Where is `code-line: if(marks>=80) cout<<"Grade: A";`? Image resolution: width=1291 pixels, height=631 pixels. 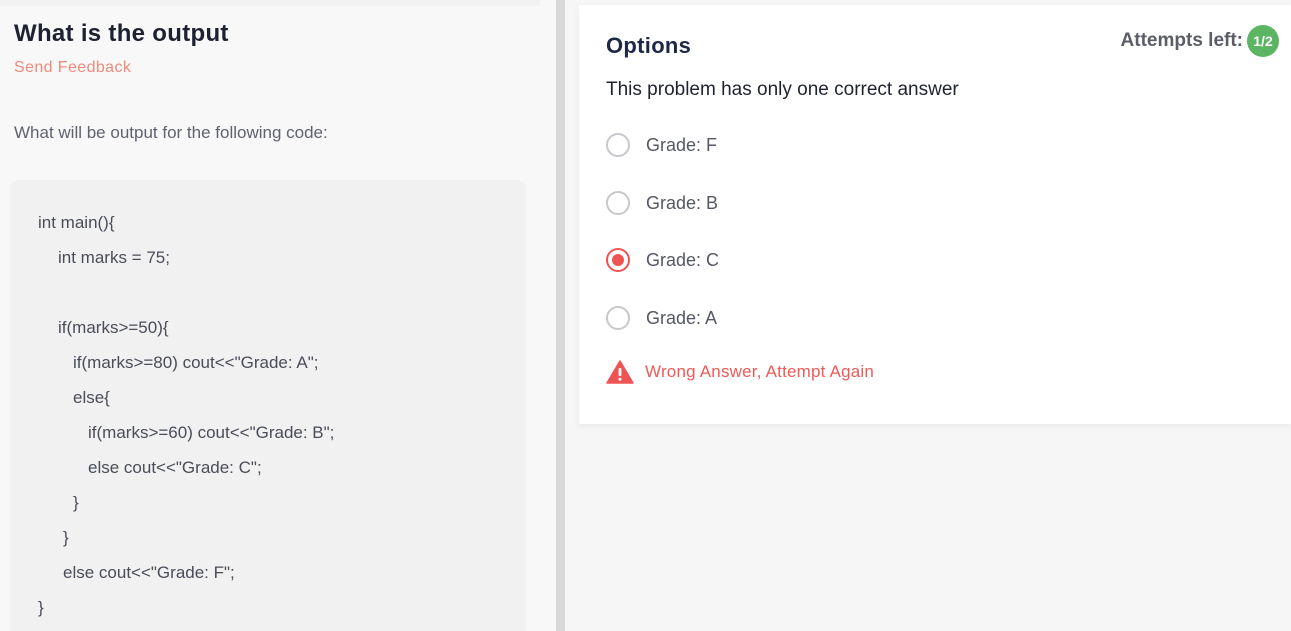 code-line: if(marks>=80) cout<<"Grade: A"; is located at coordinates (196, 362).